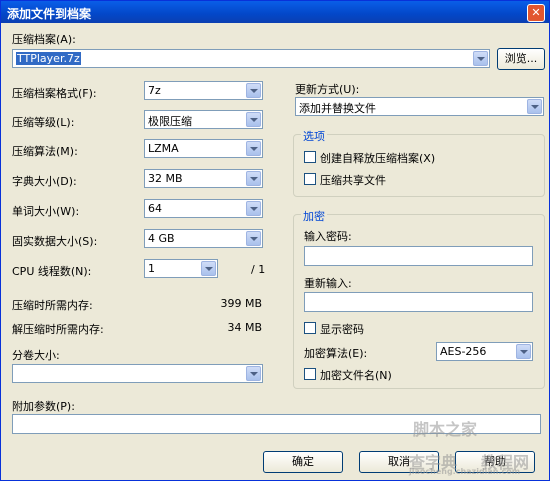 The image size is (550, 481). Describe the element at coordinates (419, 106) in the screenshot. I see `update-select: 添加并替换文件` at that location.